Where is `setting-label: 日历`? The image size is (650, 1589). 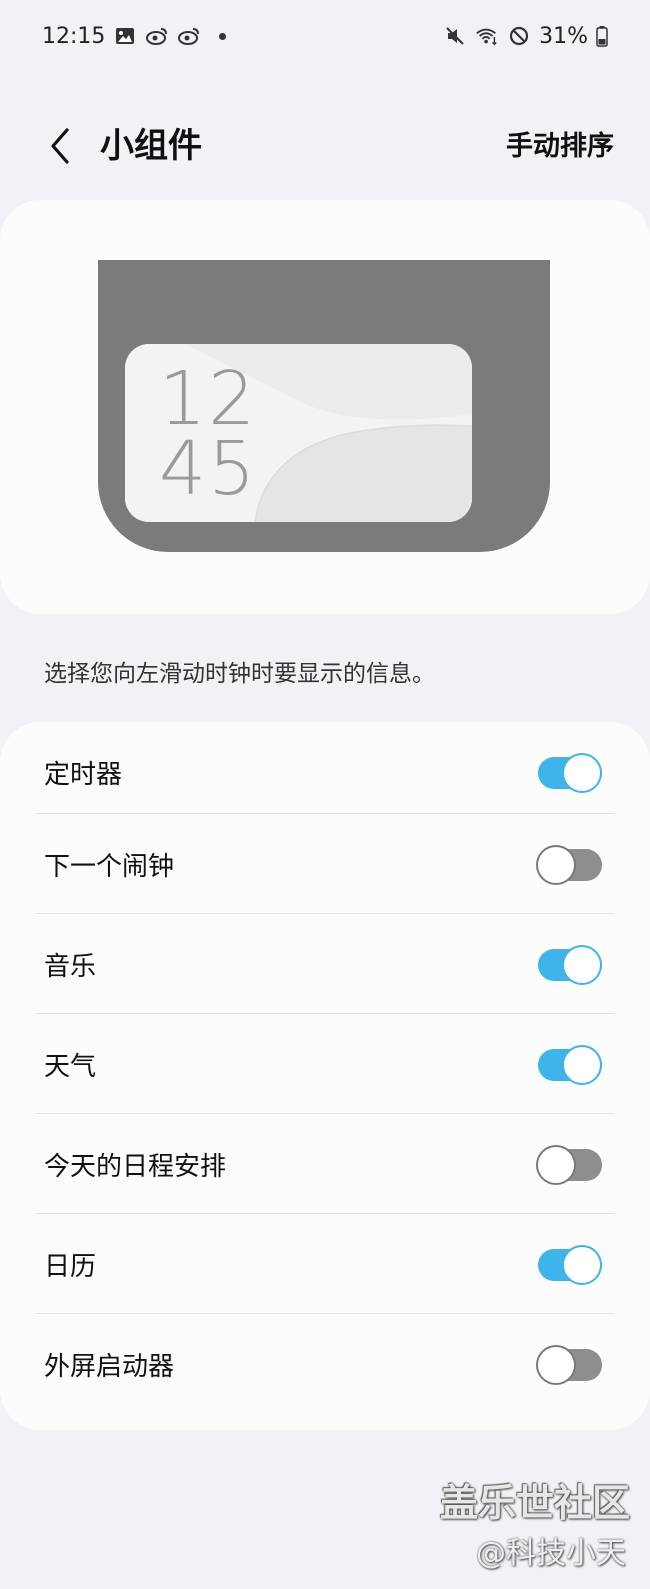
setting-label: 日历 is located at coordinates (70, 1266).